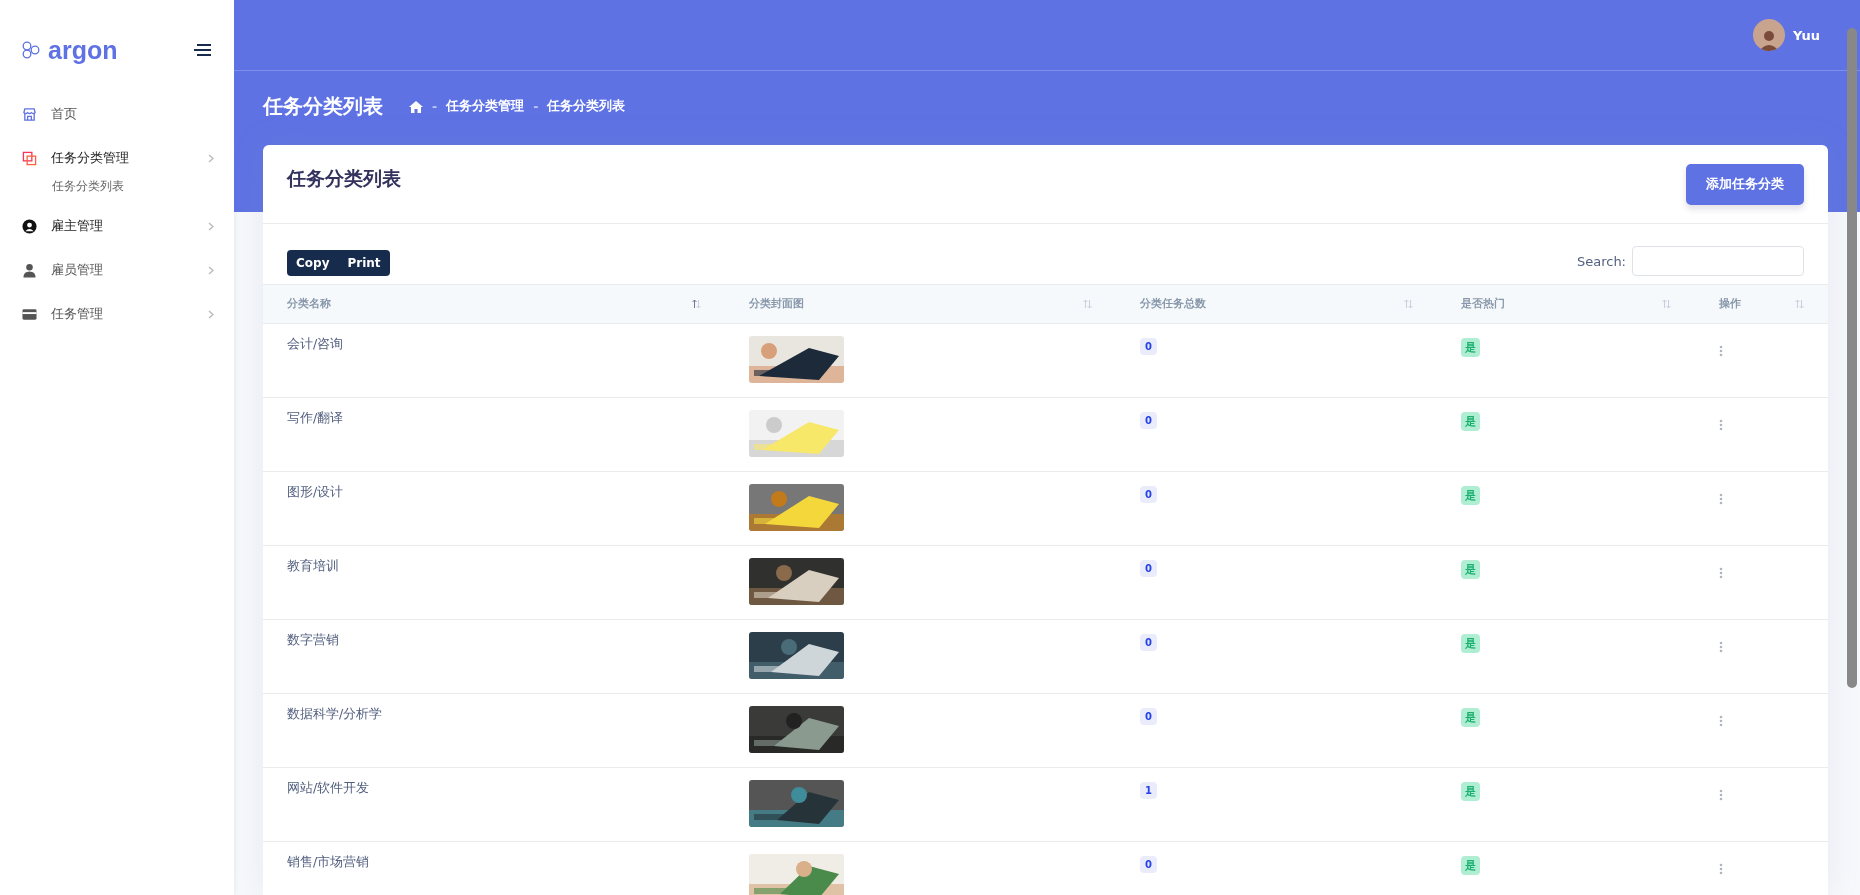  What do you see at coordinates (29, 114) in the screenshot?
I see `store-icon` at bounding box center [29, 114].